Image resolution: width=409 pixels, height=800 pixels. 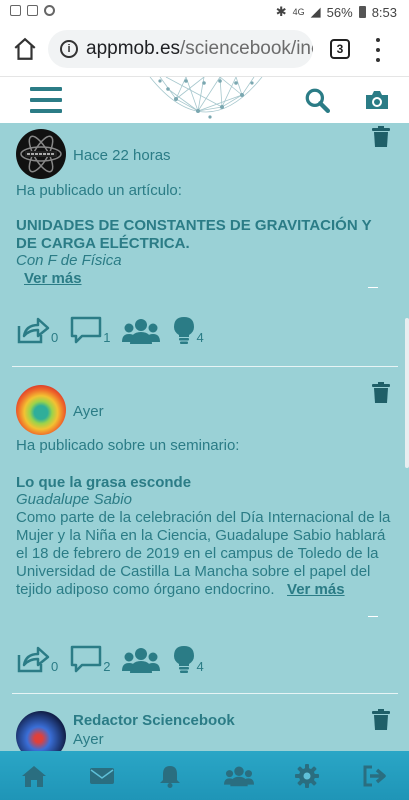 I want to click on camera-icon, so click(x=377, y=100).